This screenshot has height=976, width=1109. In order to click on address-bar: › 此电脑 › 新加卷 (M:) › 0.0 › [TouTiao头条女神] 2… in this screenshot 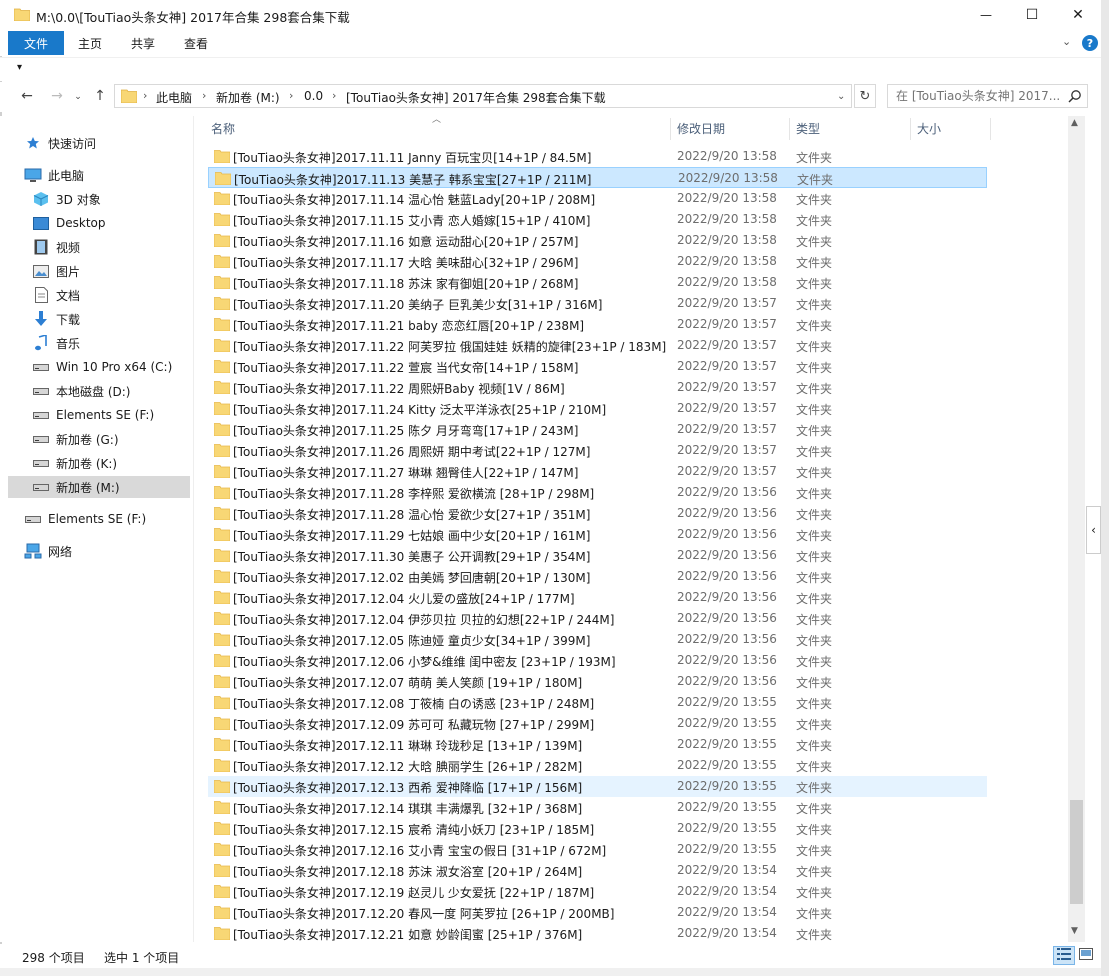, I will do `click(483, 96)`.